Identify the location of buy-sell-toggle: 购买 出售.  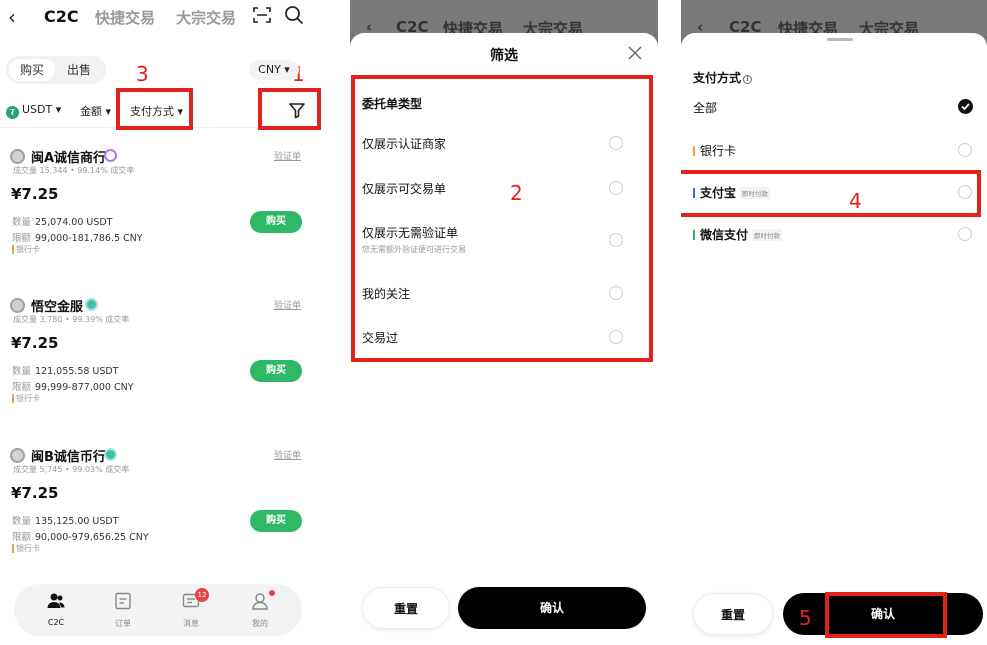
(56, 70).